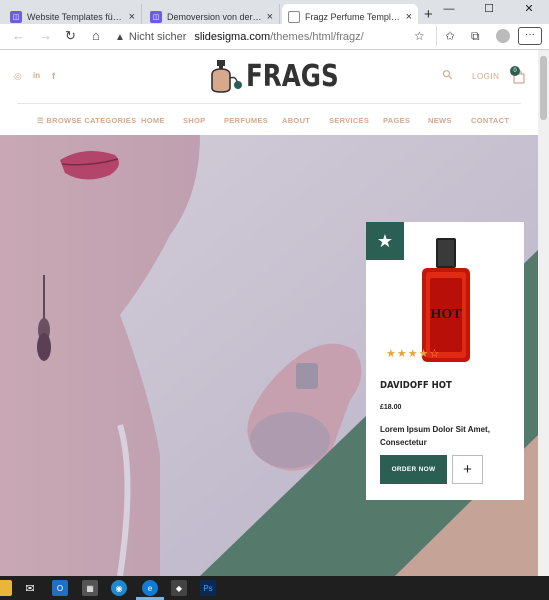 This screenshot has height=600, width=549. I want to click on window-close-button: ✕, so click(529, 11).